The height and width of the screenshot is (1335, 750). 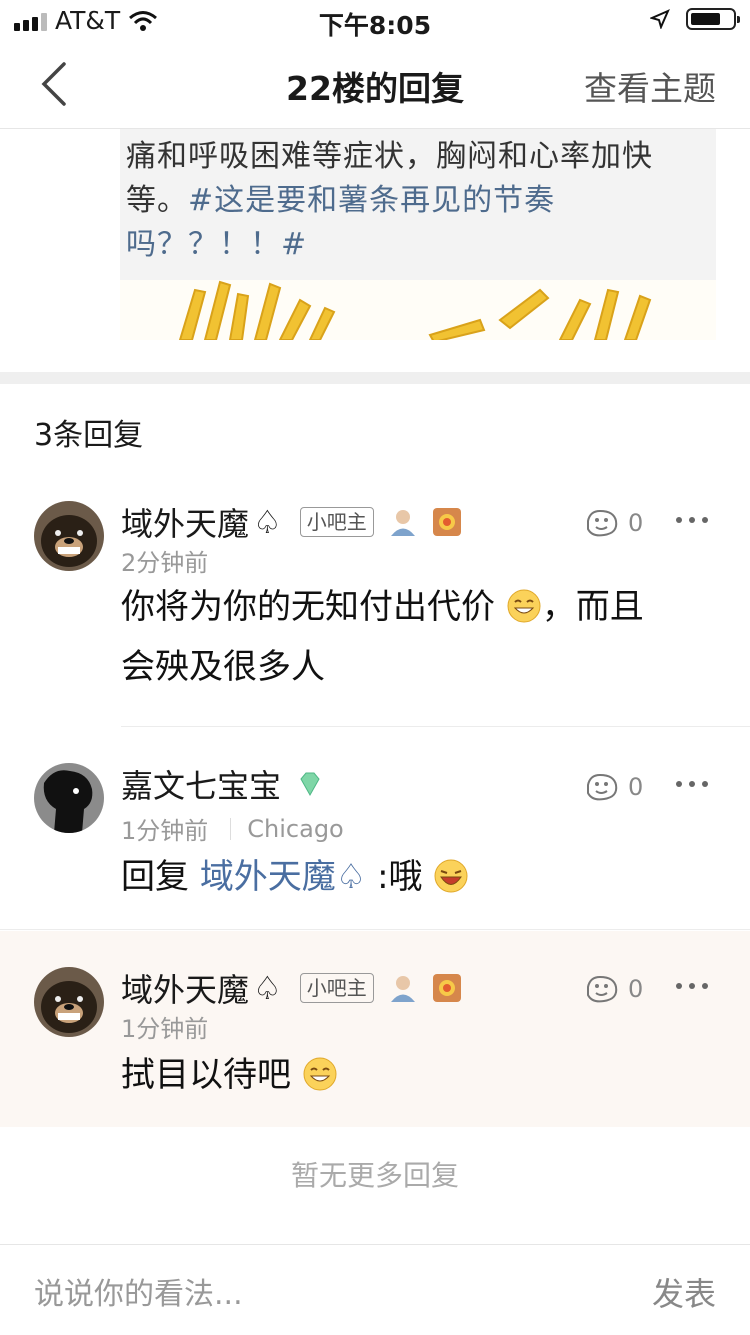 I want to click on meta-divider, so click(x=231, y=828).